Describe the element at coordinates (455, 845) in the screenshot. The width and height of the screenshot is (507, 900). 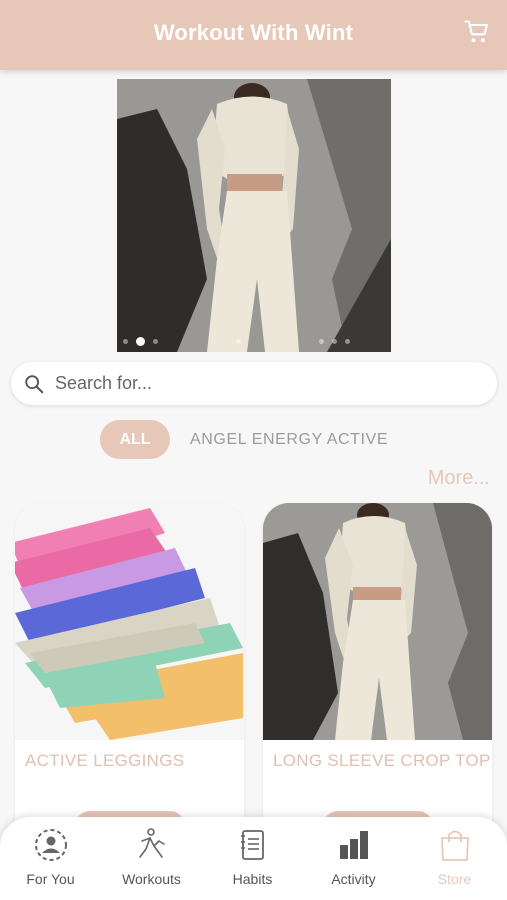
I see `store-icon` at that location.